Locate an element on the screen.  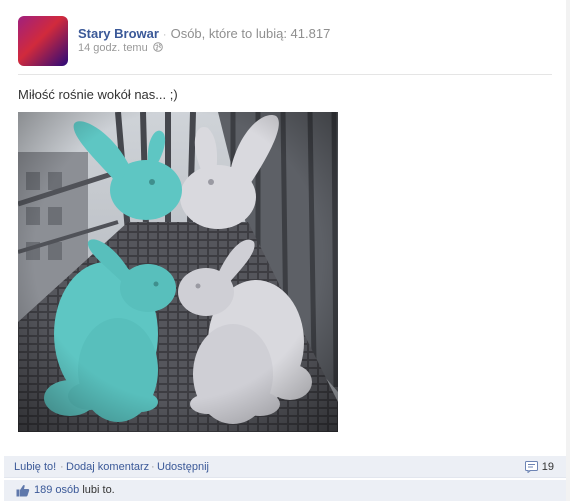
likes-count-link: 189 osób is located at coordinates (56, 490).